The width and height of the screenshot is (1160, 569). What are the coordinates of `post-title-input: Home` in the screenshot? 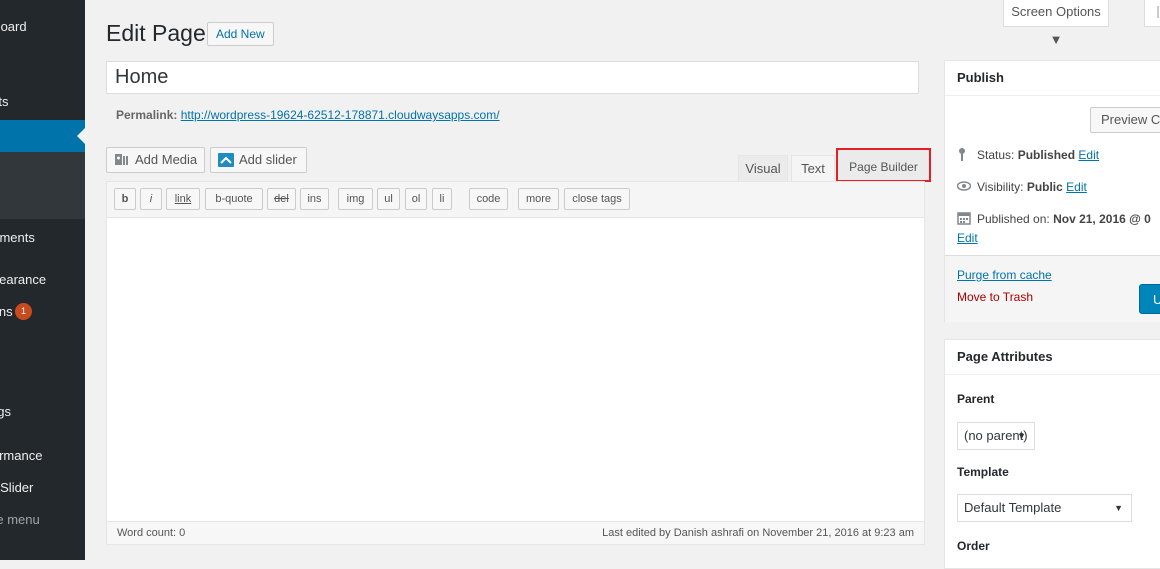 It's located at (512, 77).